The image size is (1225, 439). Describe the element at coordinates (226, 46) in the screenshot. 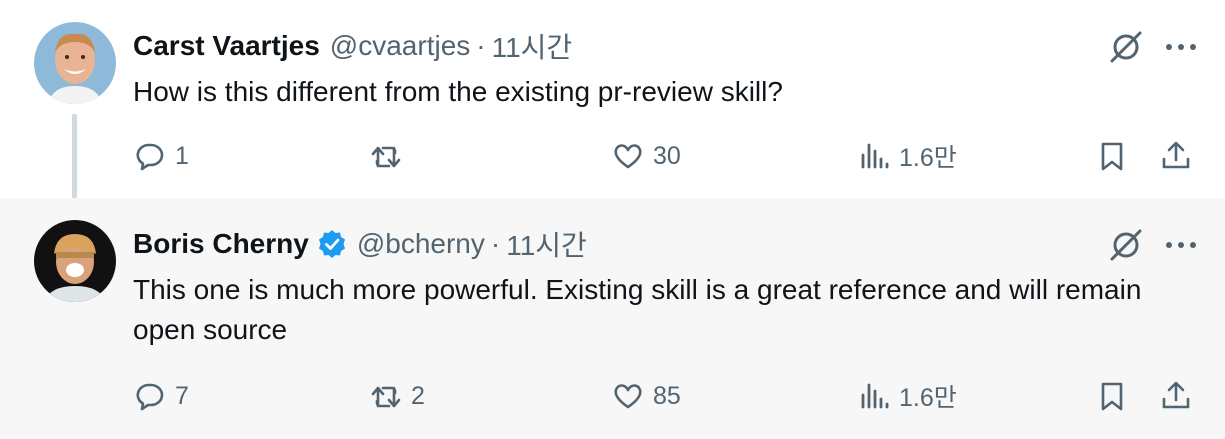

I see `author-name: Carst Vaartjes` at that location.